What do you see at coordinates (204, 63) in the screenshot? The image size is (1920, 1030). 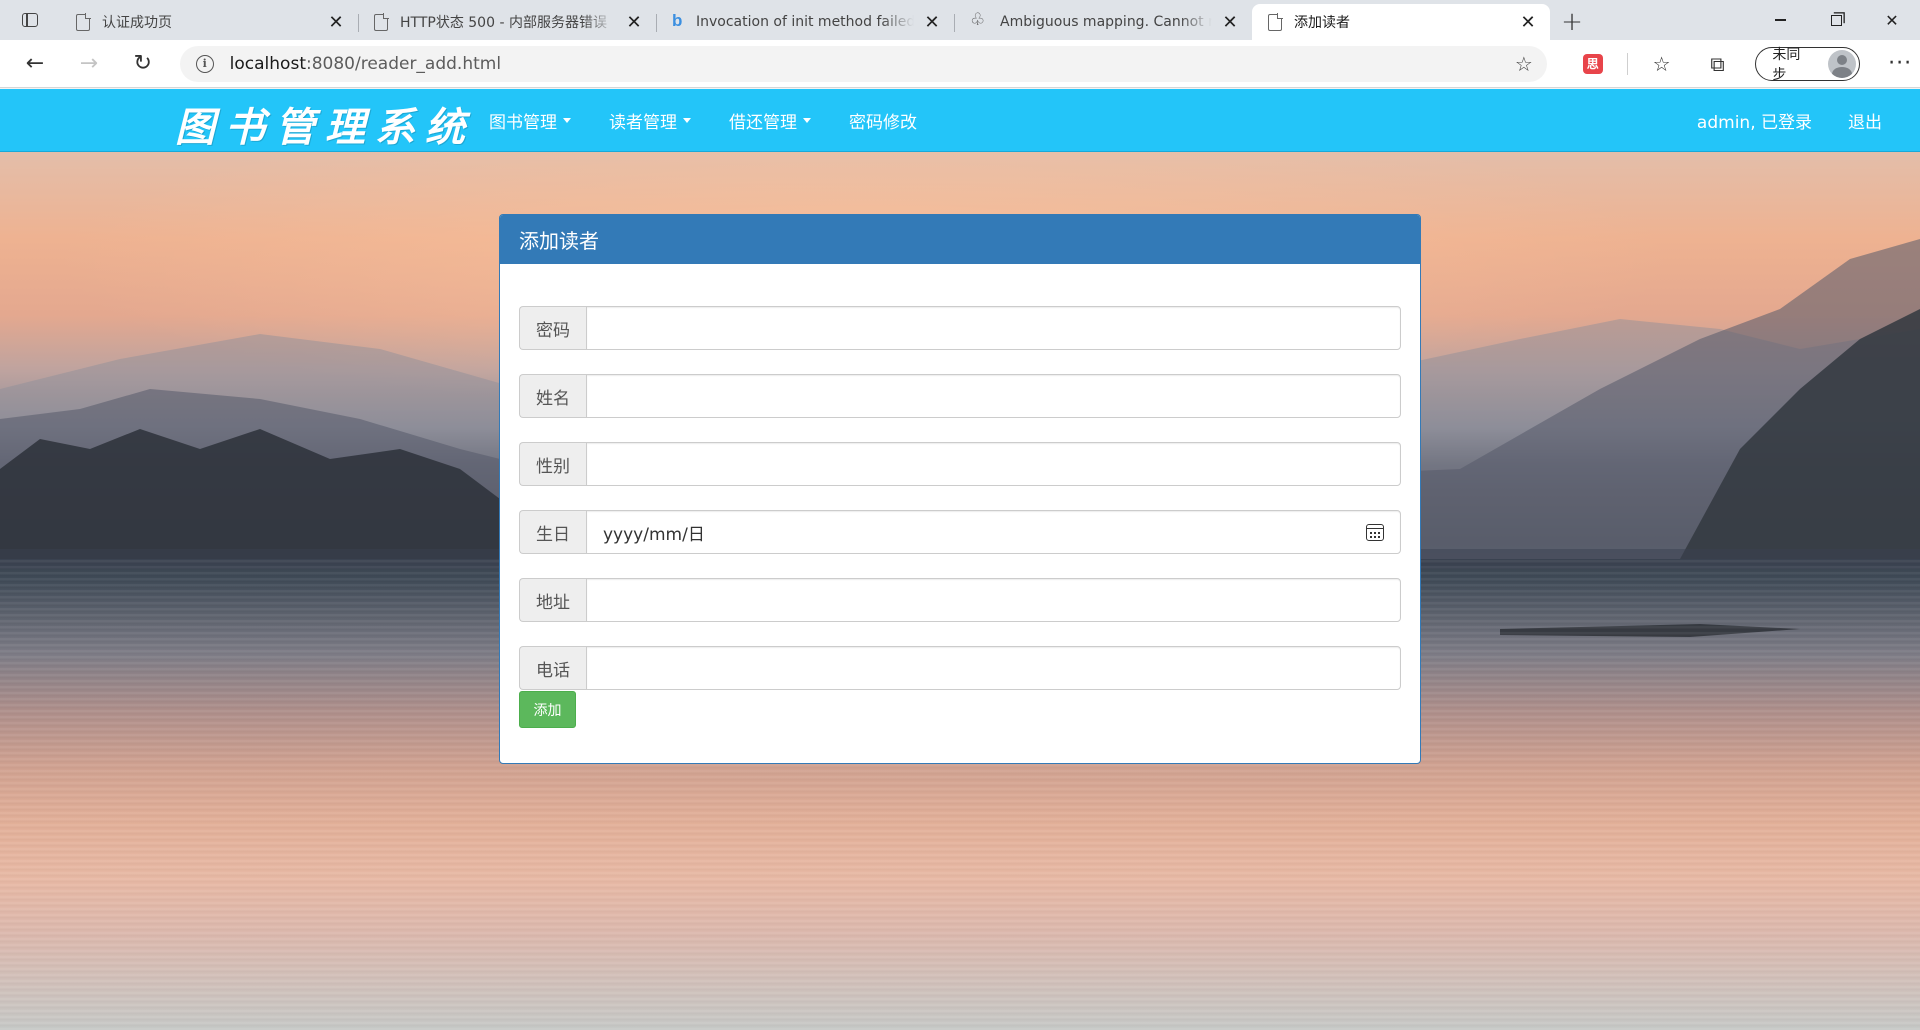 I see `info-icon: i` at bounding box center [204, 63].